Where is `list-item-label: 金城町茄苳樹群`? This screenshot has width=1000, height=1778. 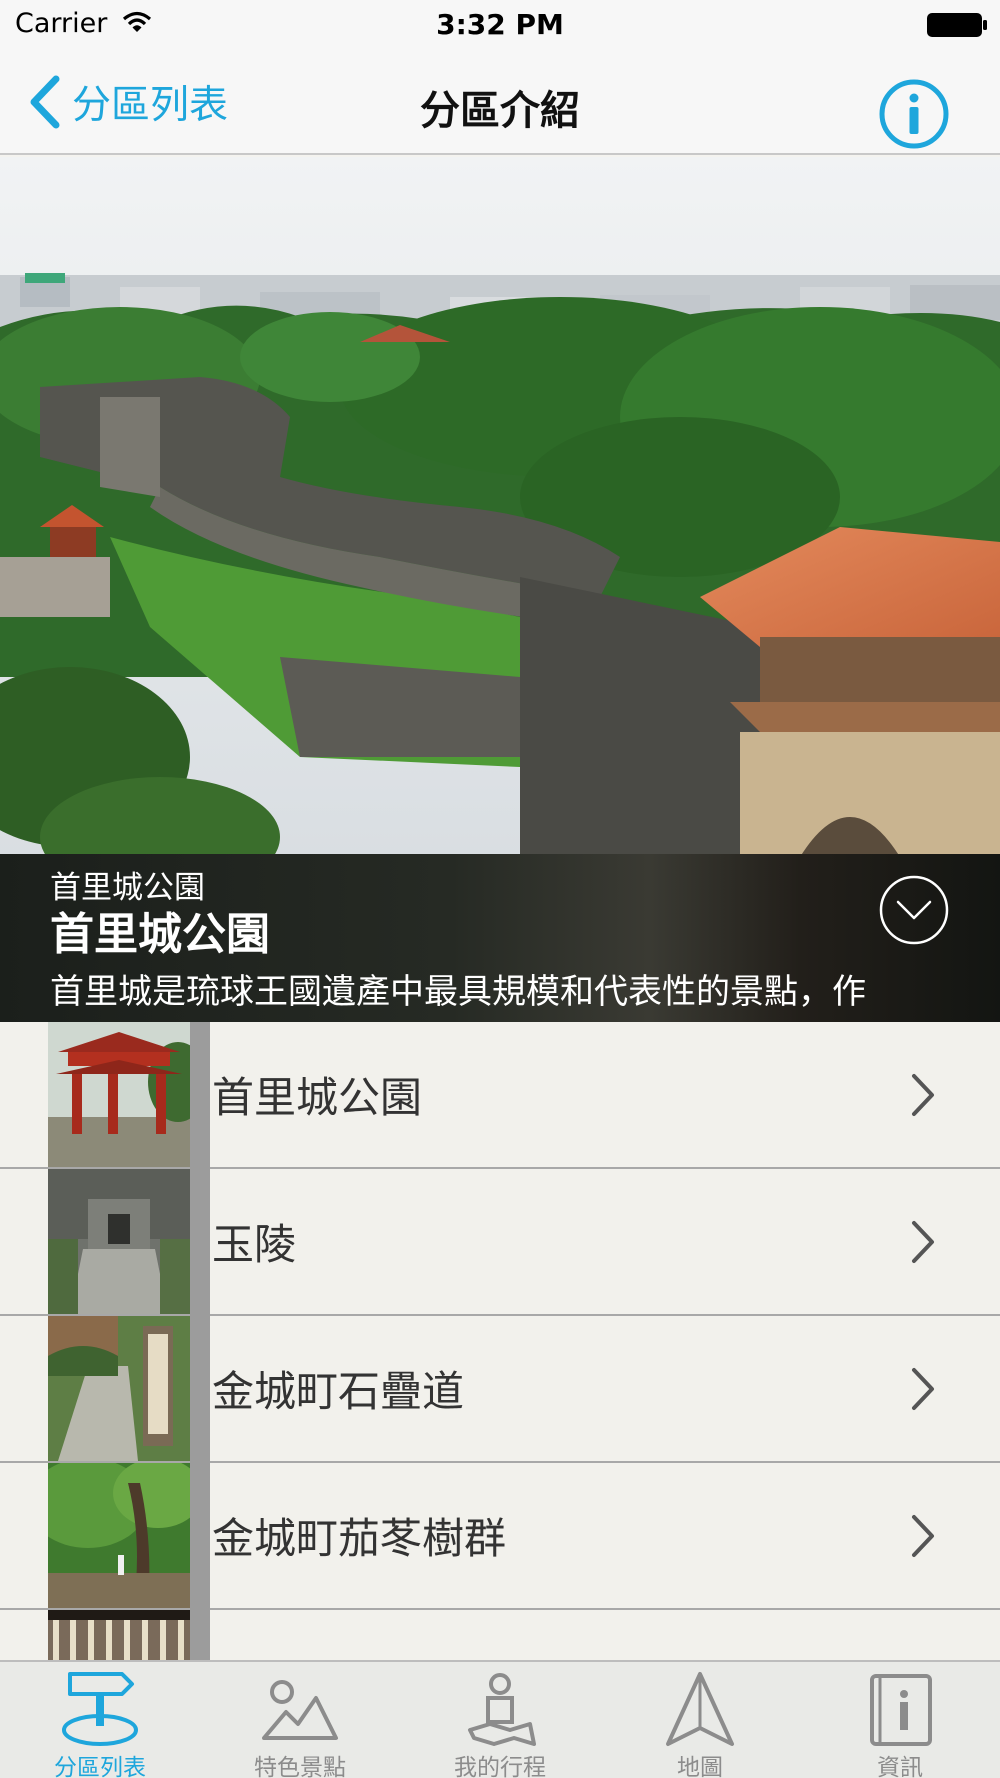
list-item-label: 金城町茄苳樹群 is located at coordinates (359, 1538).